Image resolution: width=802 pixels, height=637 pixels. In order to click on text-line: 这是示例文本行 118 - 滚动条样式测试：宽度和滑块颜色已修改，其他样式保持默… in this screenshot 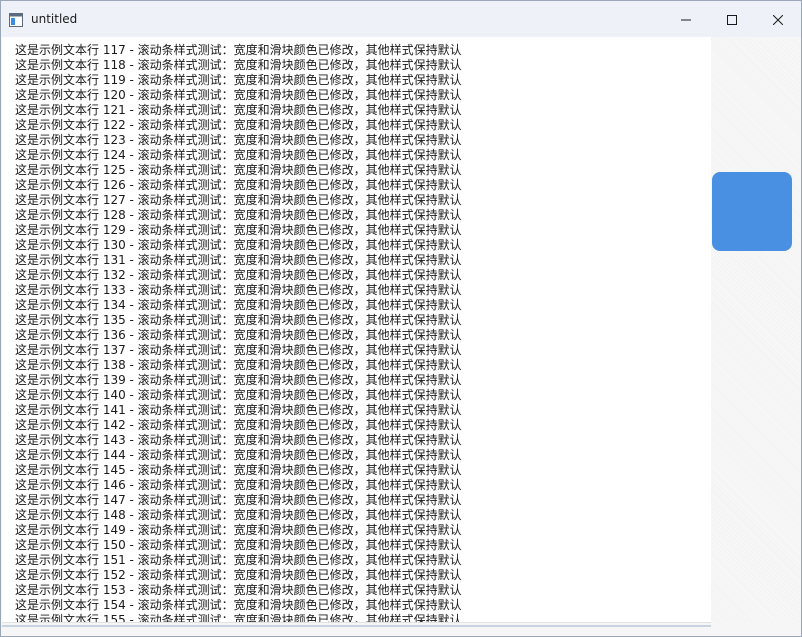, I will do `click(238, 65)`.